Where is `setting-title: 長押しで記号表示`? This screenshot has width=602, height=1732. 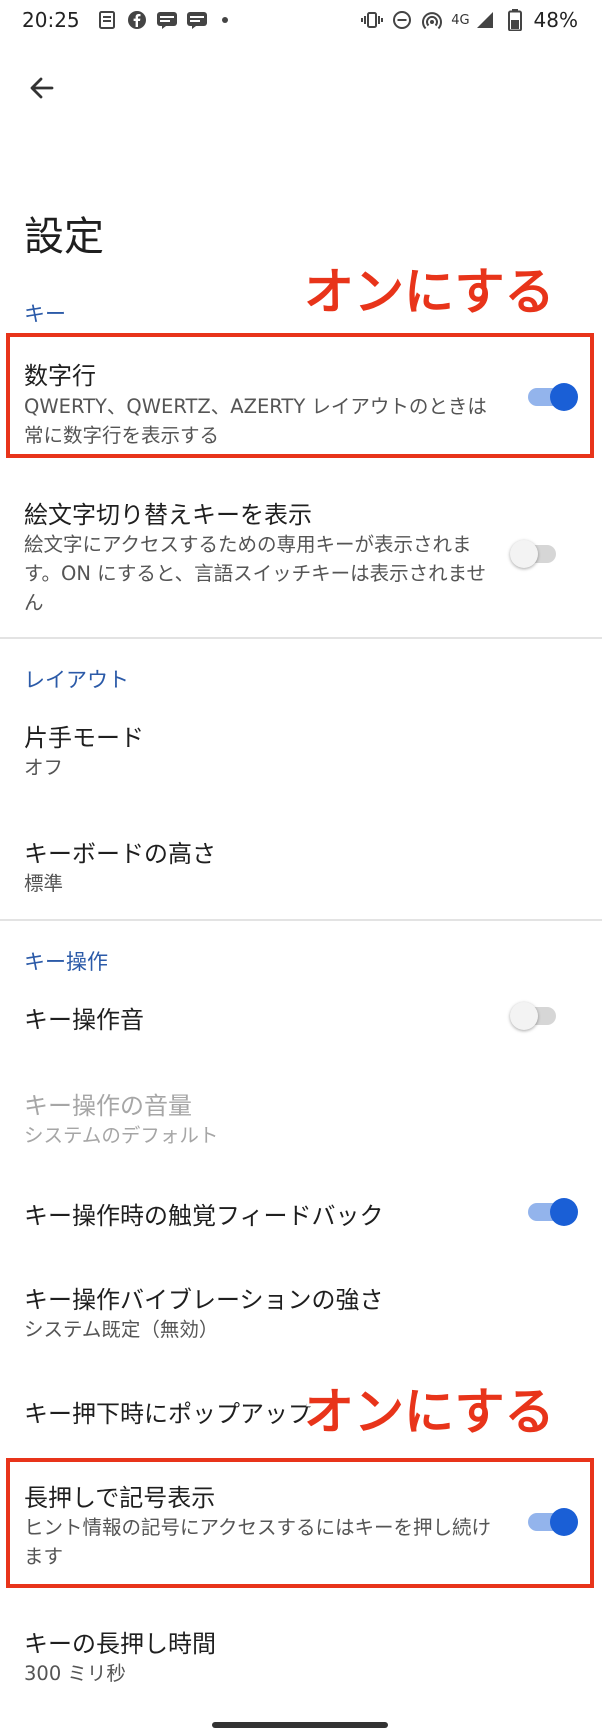
setting-title: 長押しで記号表示 is located at coordinates (120, 1498).